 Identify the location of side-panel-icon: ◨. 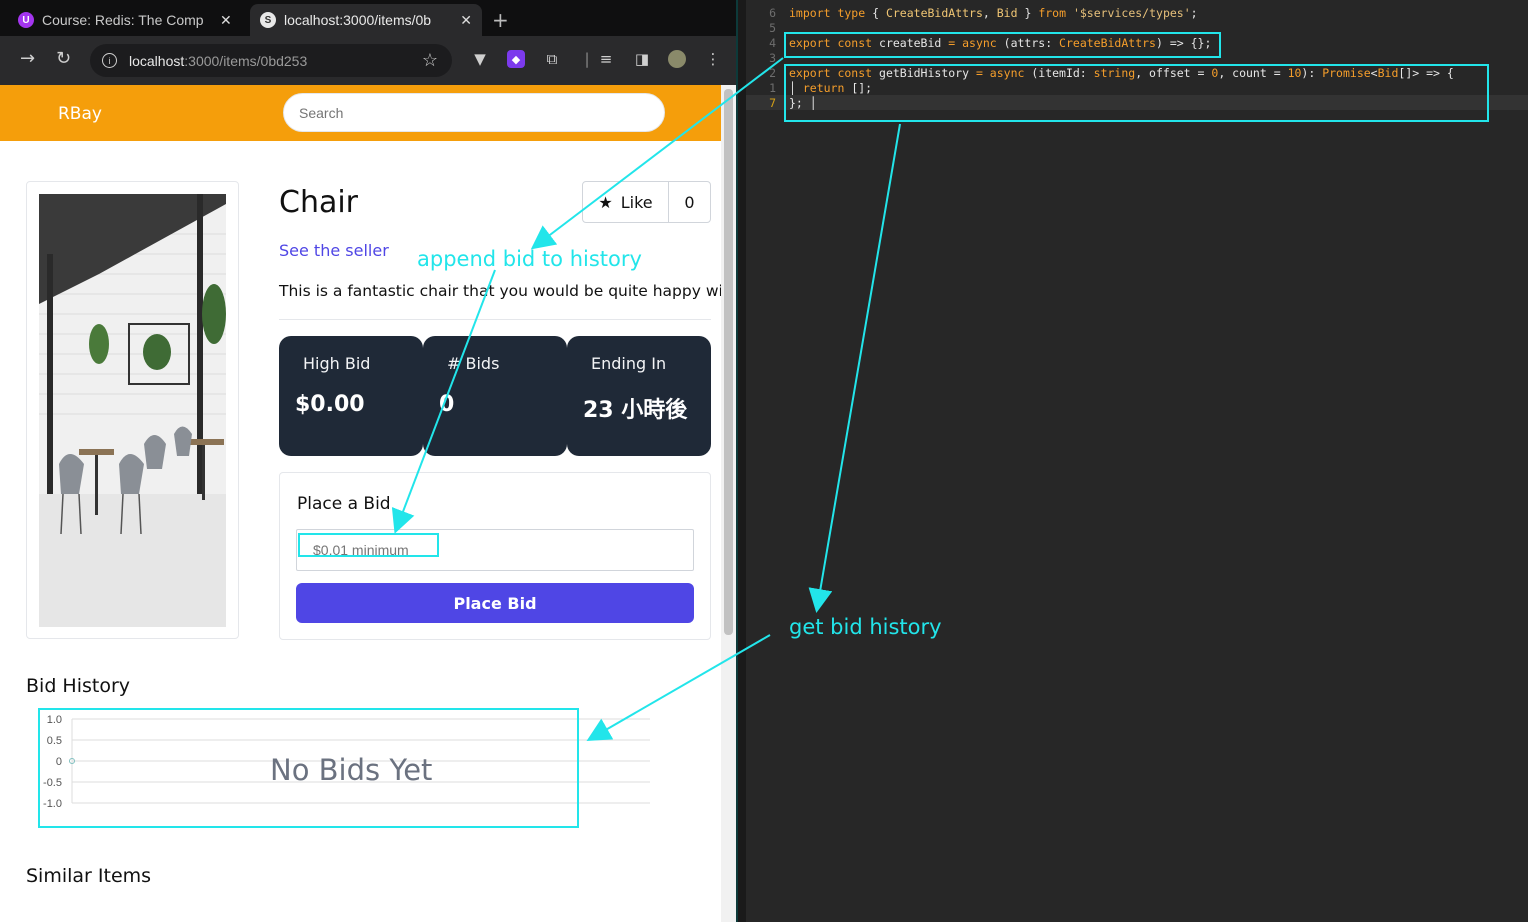
(642, 59).